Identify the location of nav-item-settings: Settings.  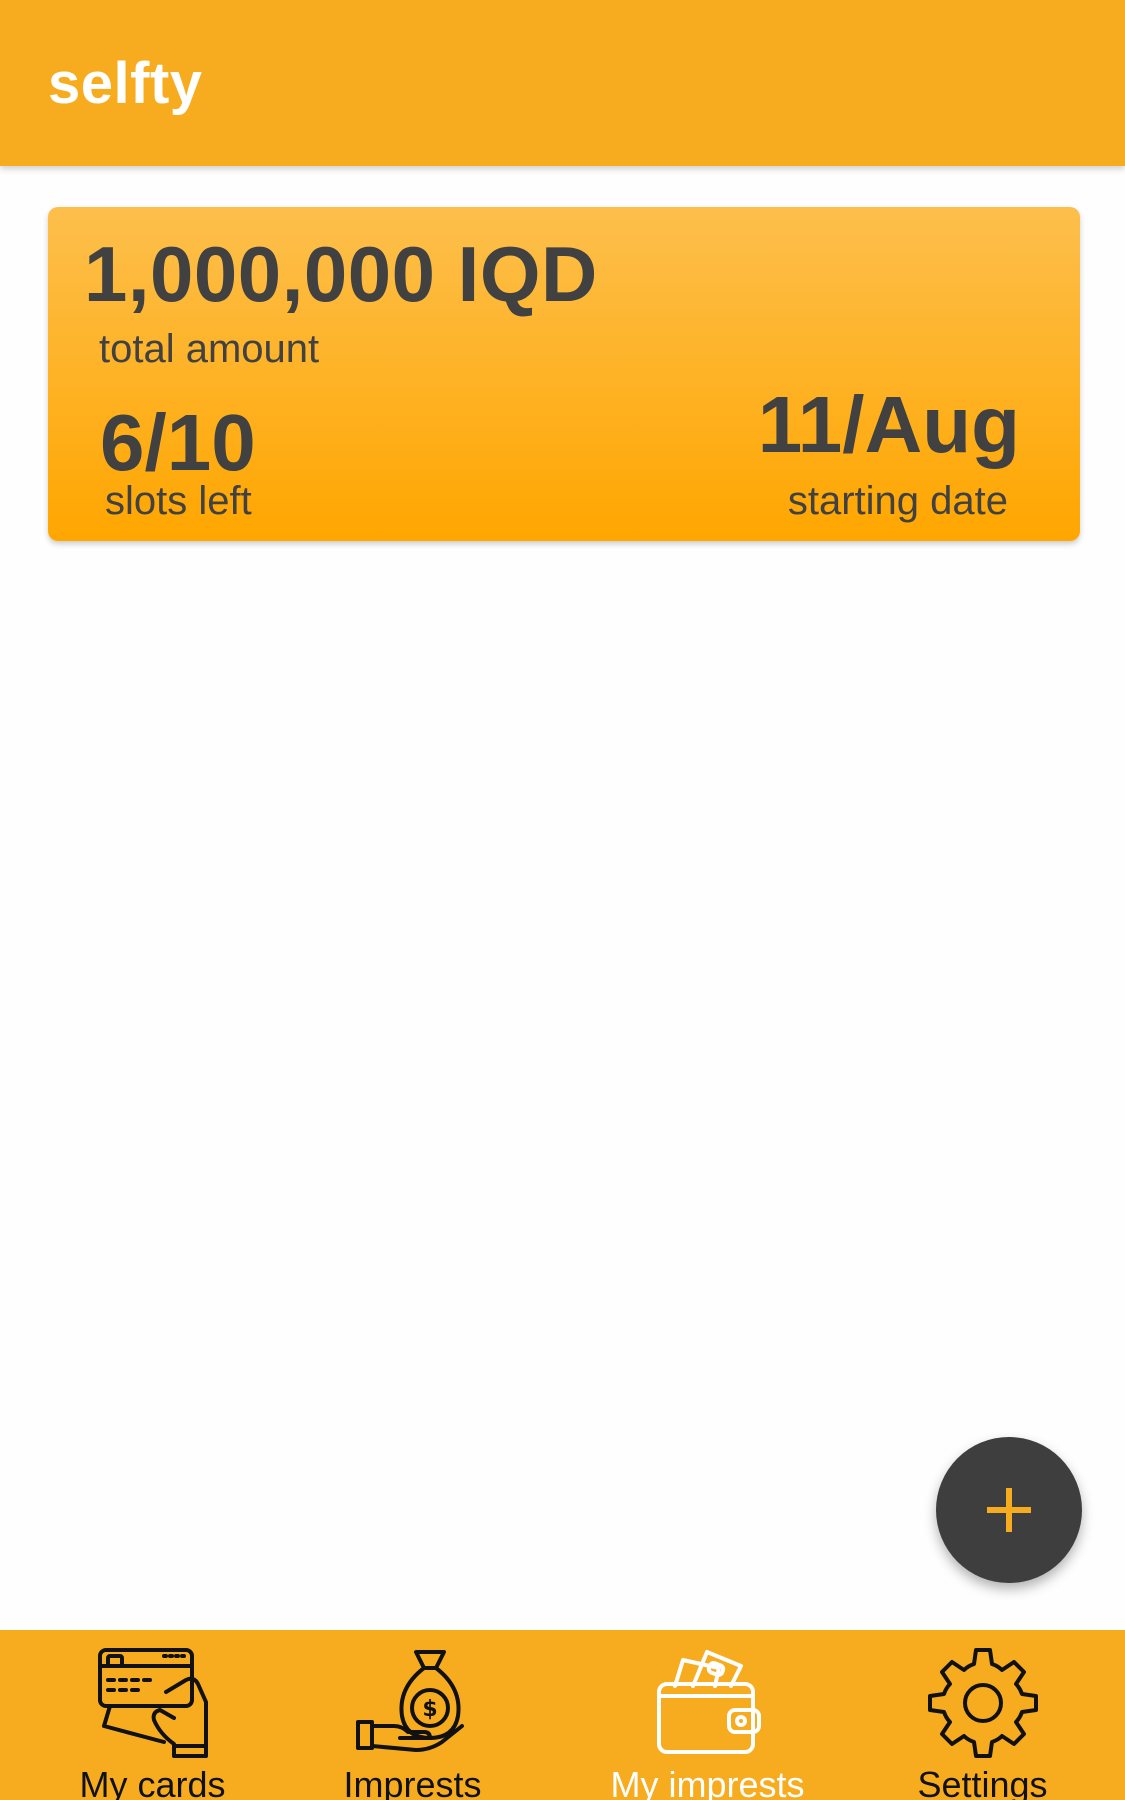
(982, 1715).